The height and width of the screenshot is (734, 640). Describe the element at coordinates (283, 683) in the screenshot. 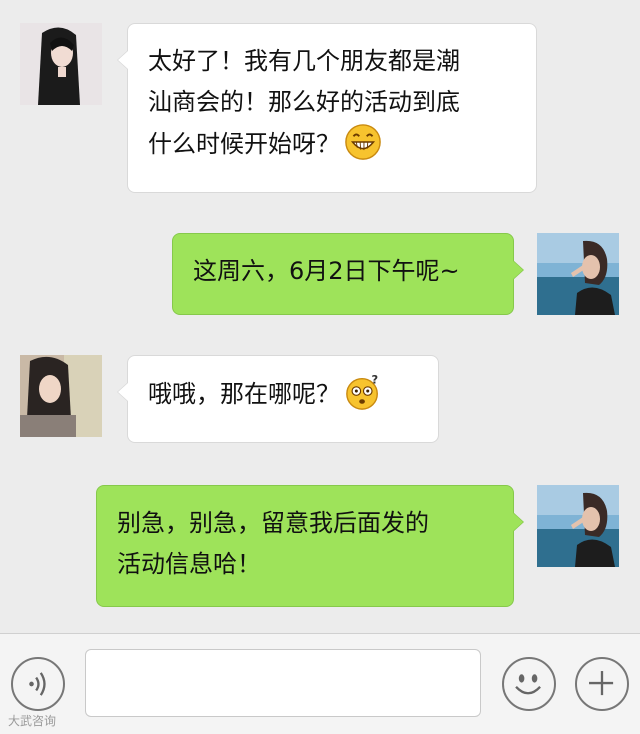

I see `message-input` at that location.